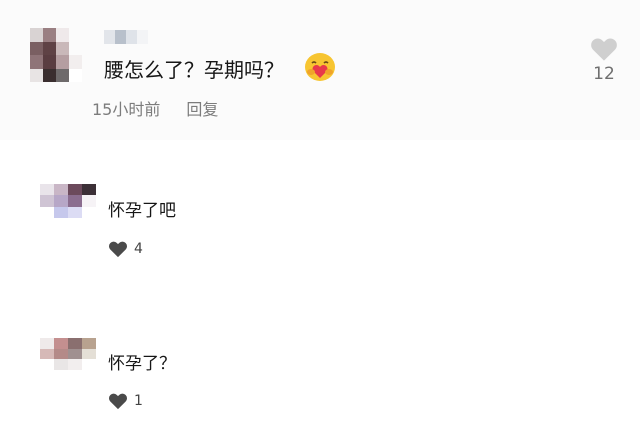 The image size is (640, 430). Describe the element at coordinates (320, 67) in the screenshot. I see `hugging-heart-emoji` at that location.